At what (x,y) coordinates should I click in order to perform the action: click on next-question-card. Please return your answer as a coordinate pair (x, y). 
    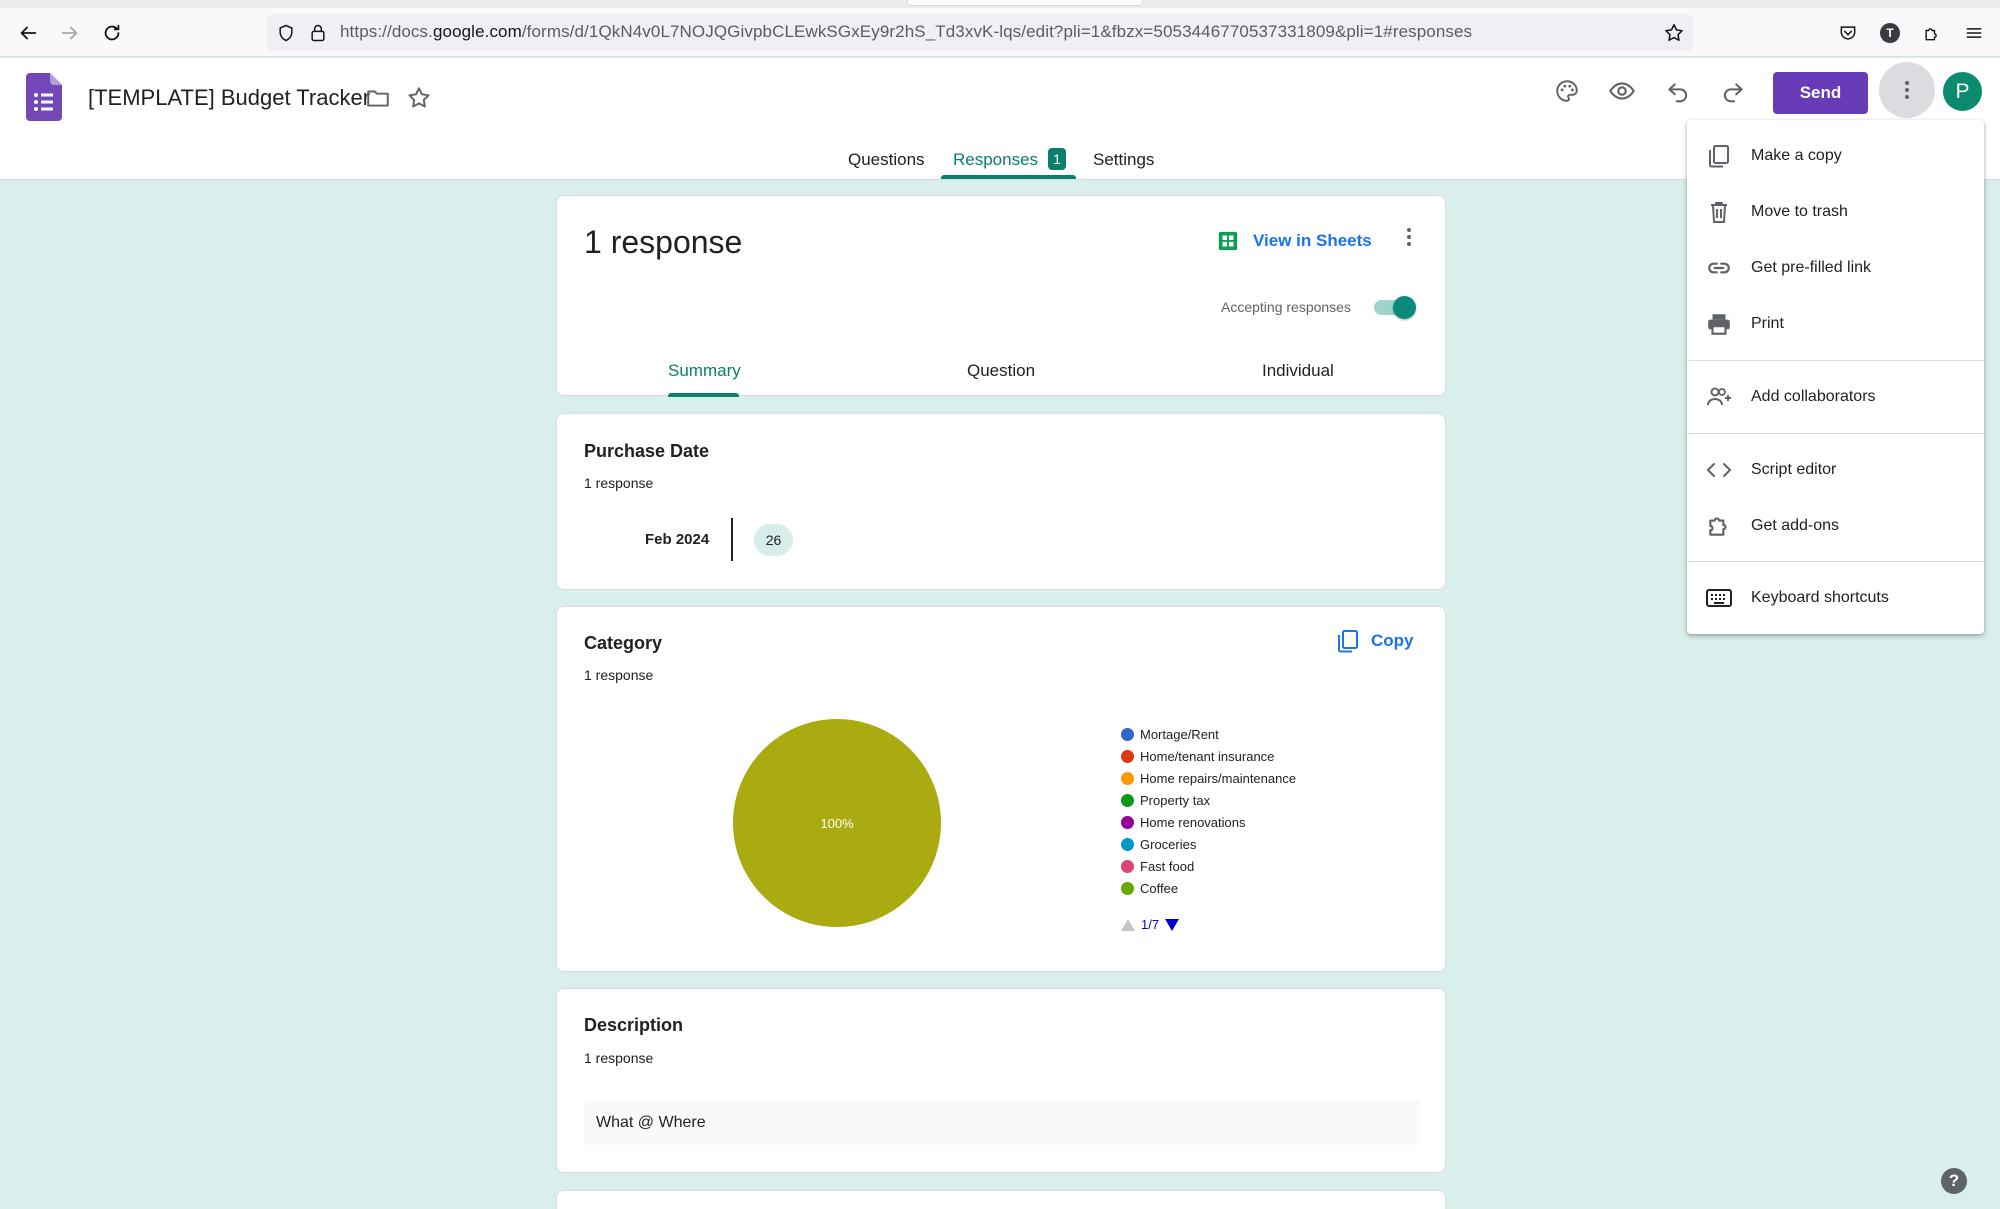
    Looking at the image, I should click on (1001, 1199).